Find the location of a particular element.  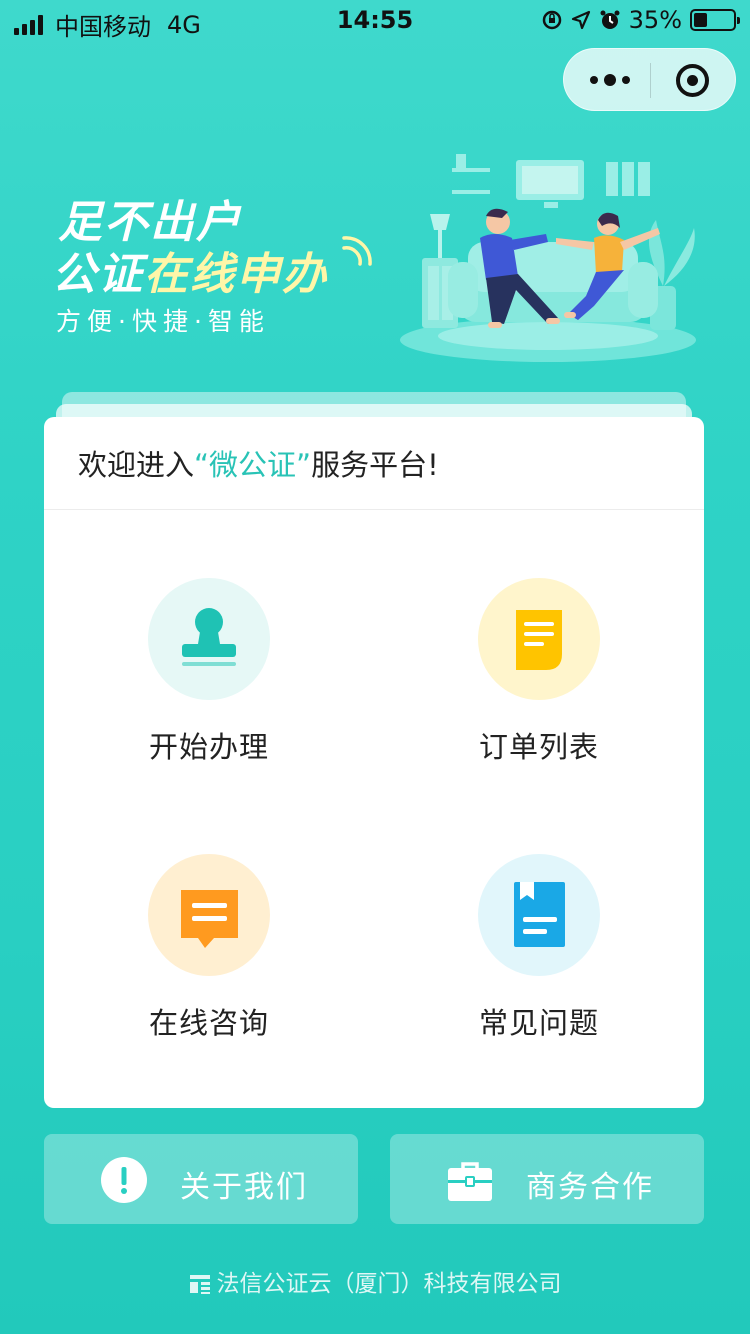

about-us-label: 关于我们 is located at coordinates (244, 1187).